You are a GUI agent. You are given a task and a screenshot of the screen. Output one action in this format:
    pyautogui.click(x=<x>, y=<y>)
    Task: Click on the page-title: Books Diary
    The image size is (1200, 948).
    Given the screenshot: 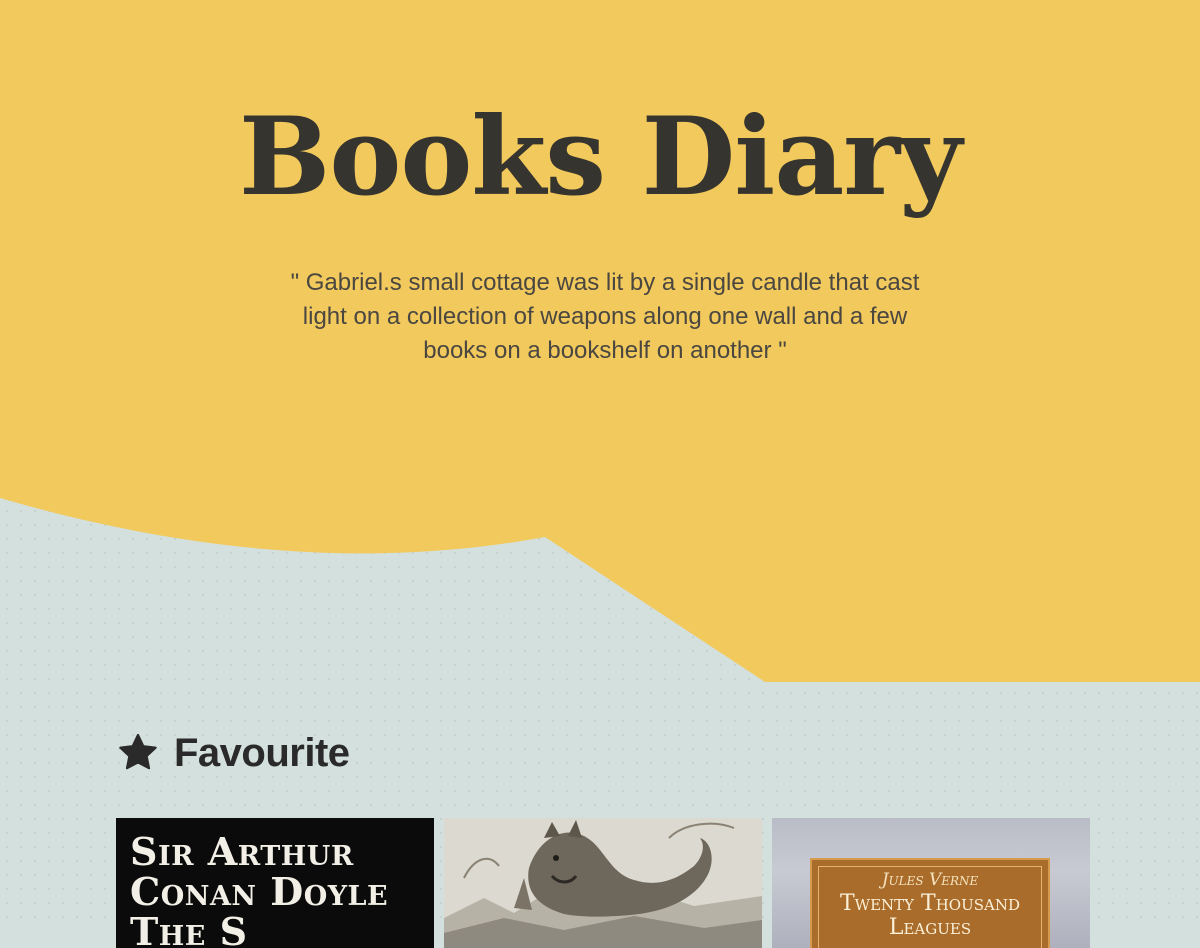 What is the action you would take?
    pyautogui.click(x=600, y=157)
    